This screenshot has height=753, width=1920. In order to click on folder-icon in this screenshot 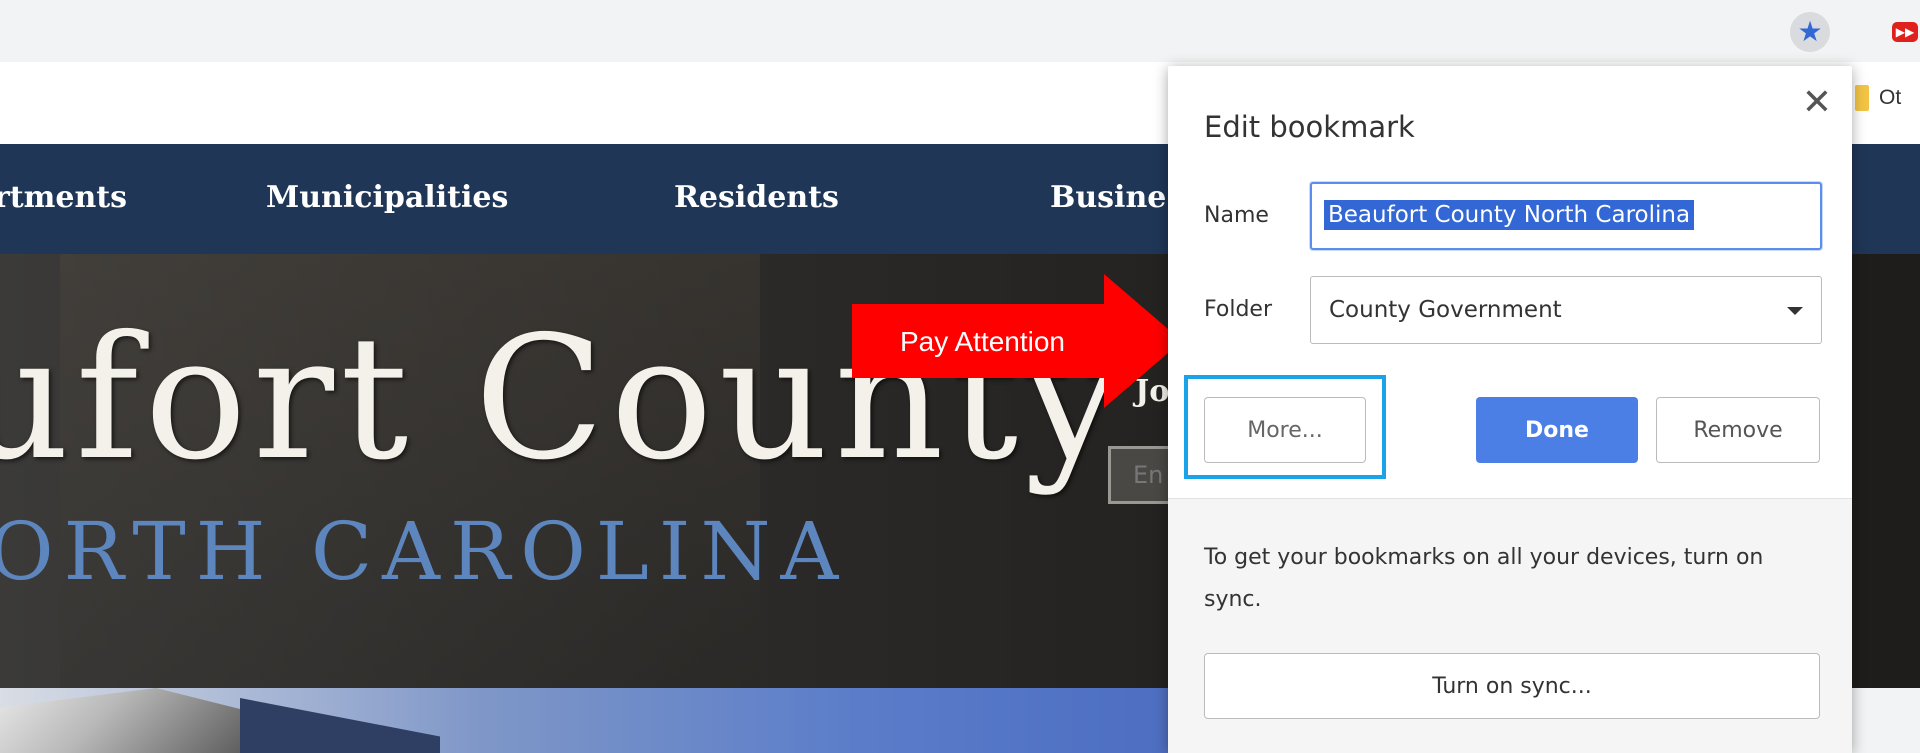, I will do `click(1862, 98)`.